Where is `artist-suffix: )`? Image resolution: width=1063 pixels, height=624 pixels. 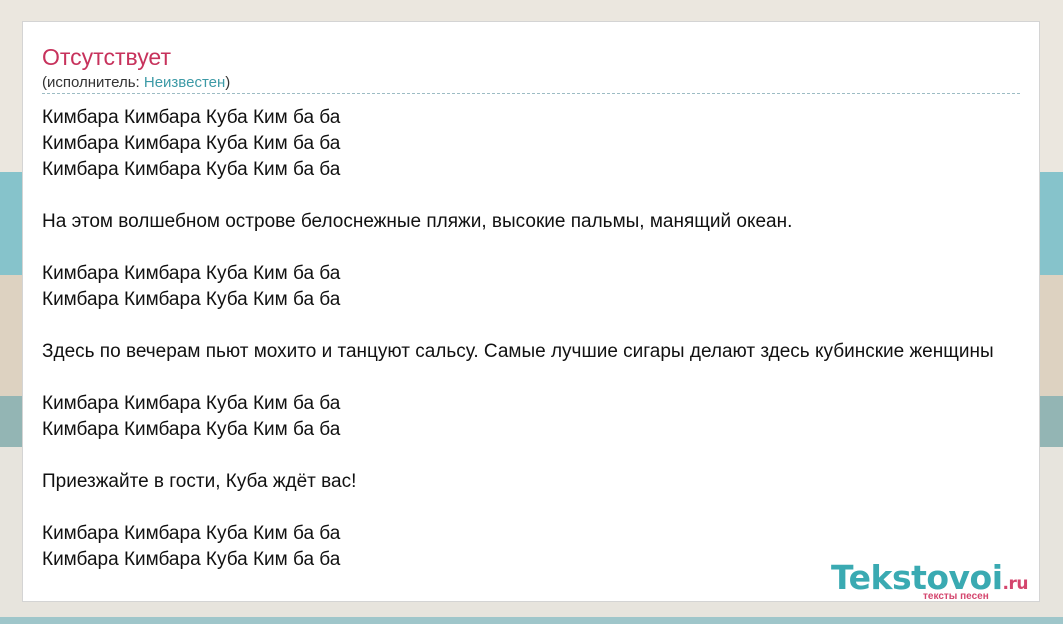
artist-suffix: ) is located at coordinates (228, 82).